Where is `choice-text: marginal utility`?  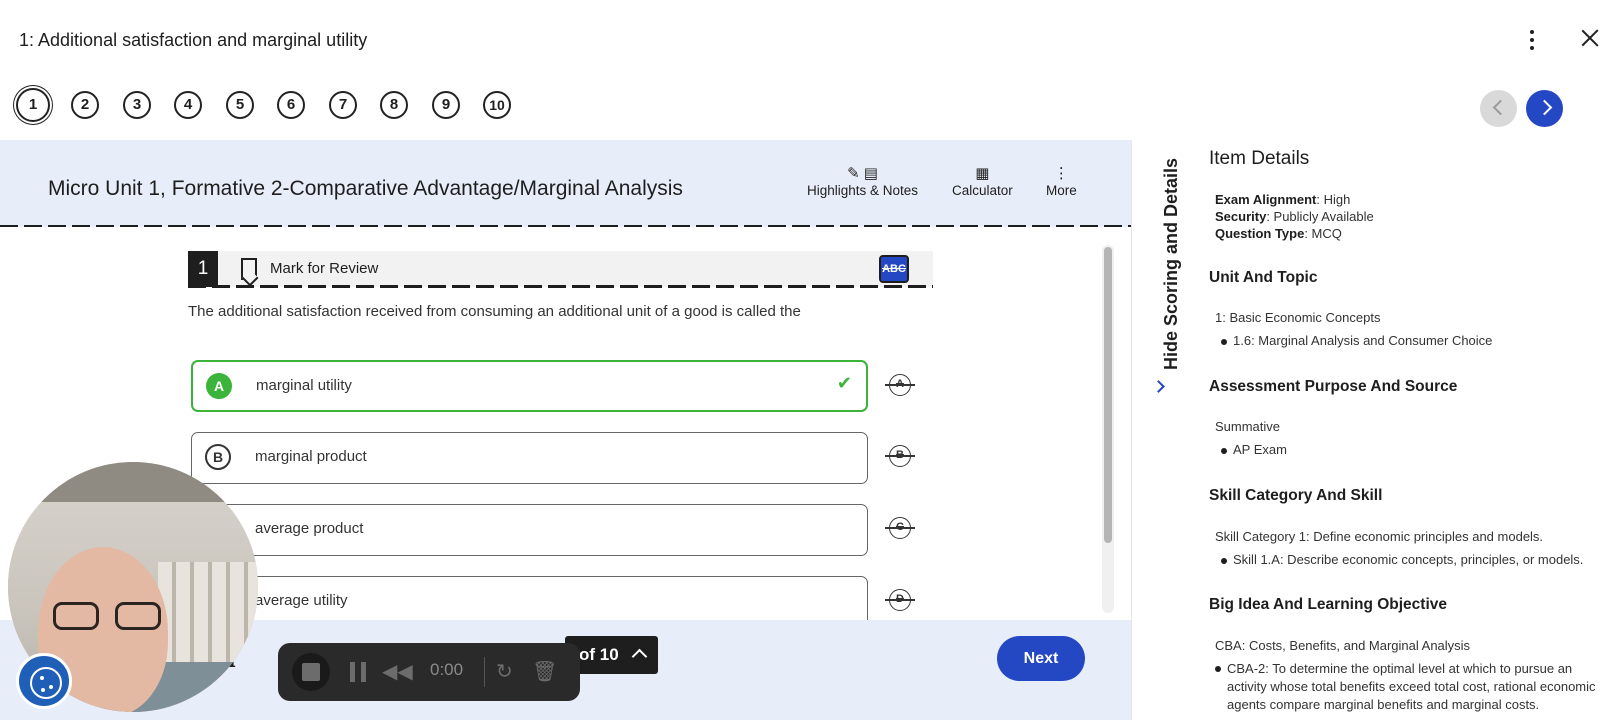
choice-text: marginal utility is located at coordinates (304, 385).